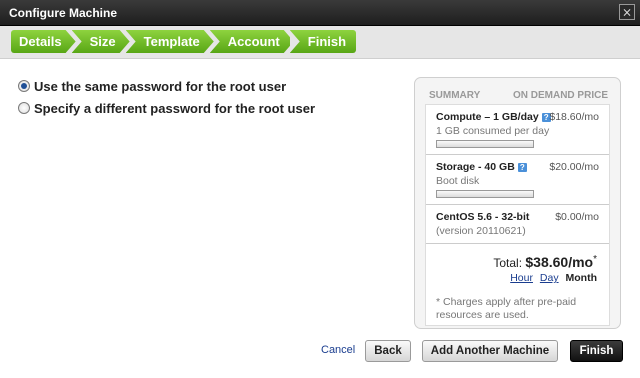 The image size is (640, 378). Describe the element at coordinates (458, 181) in the screenshot. I see `item-detail: Boot disk` at that location.